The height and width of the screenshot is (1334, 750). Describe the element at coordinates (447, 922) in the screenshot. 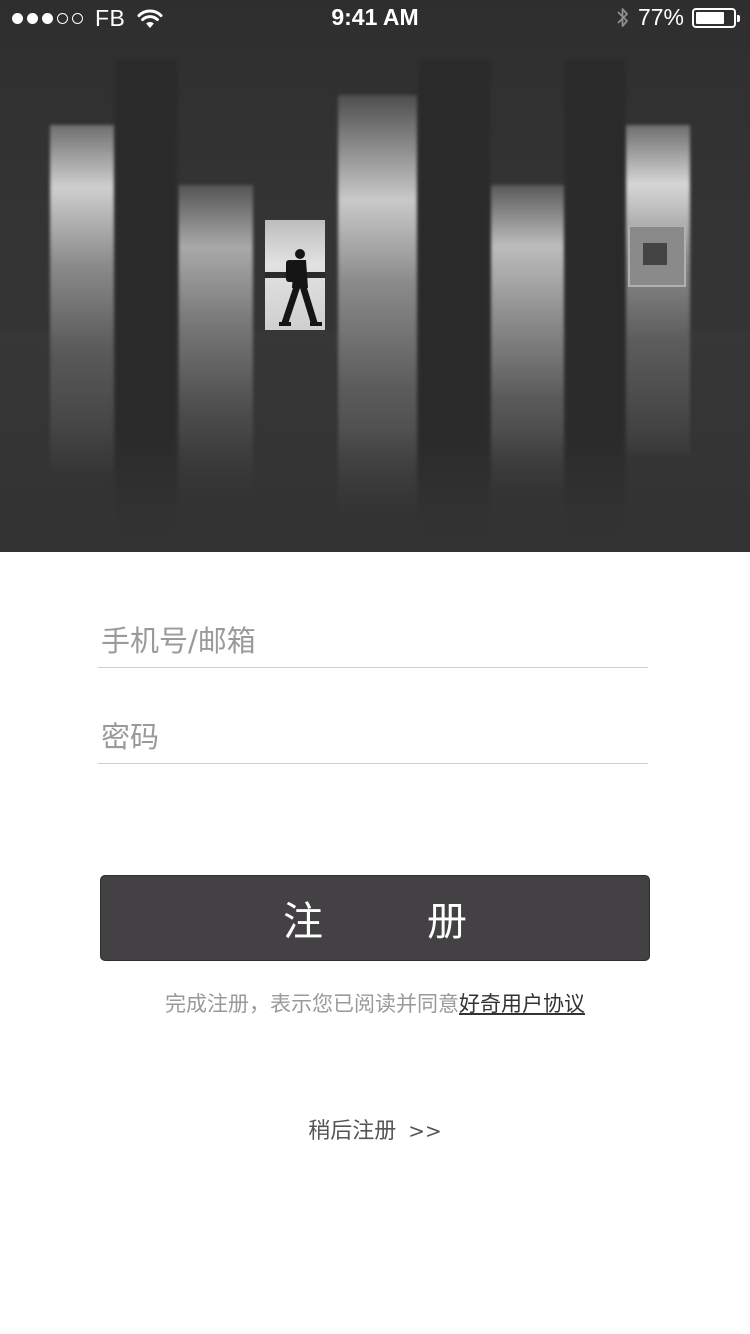

I see `register-button-label-char: 册` at that location.